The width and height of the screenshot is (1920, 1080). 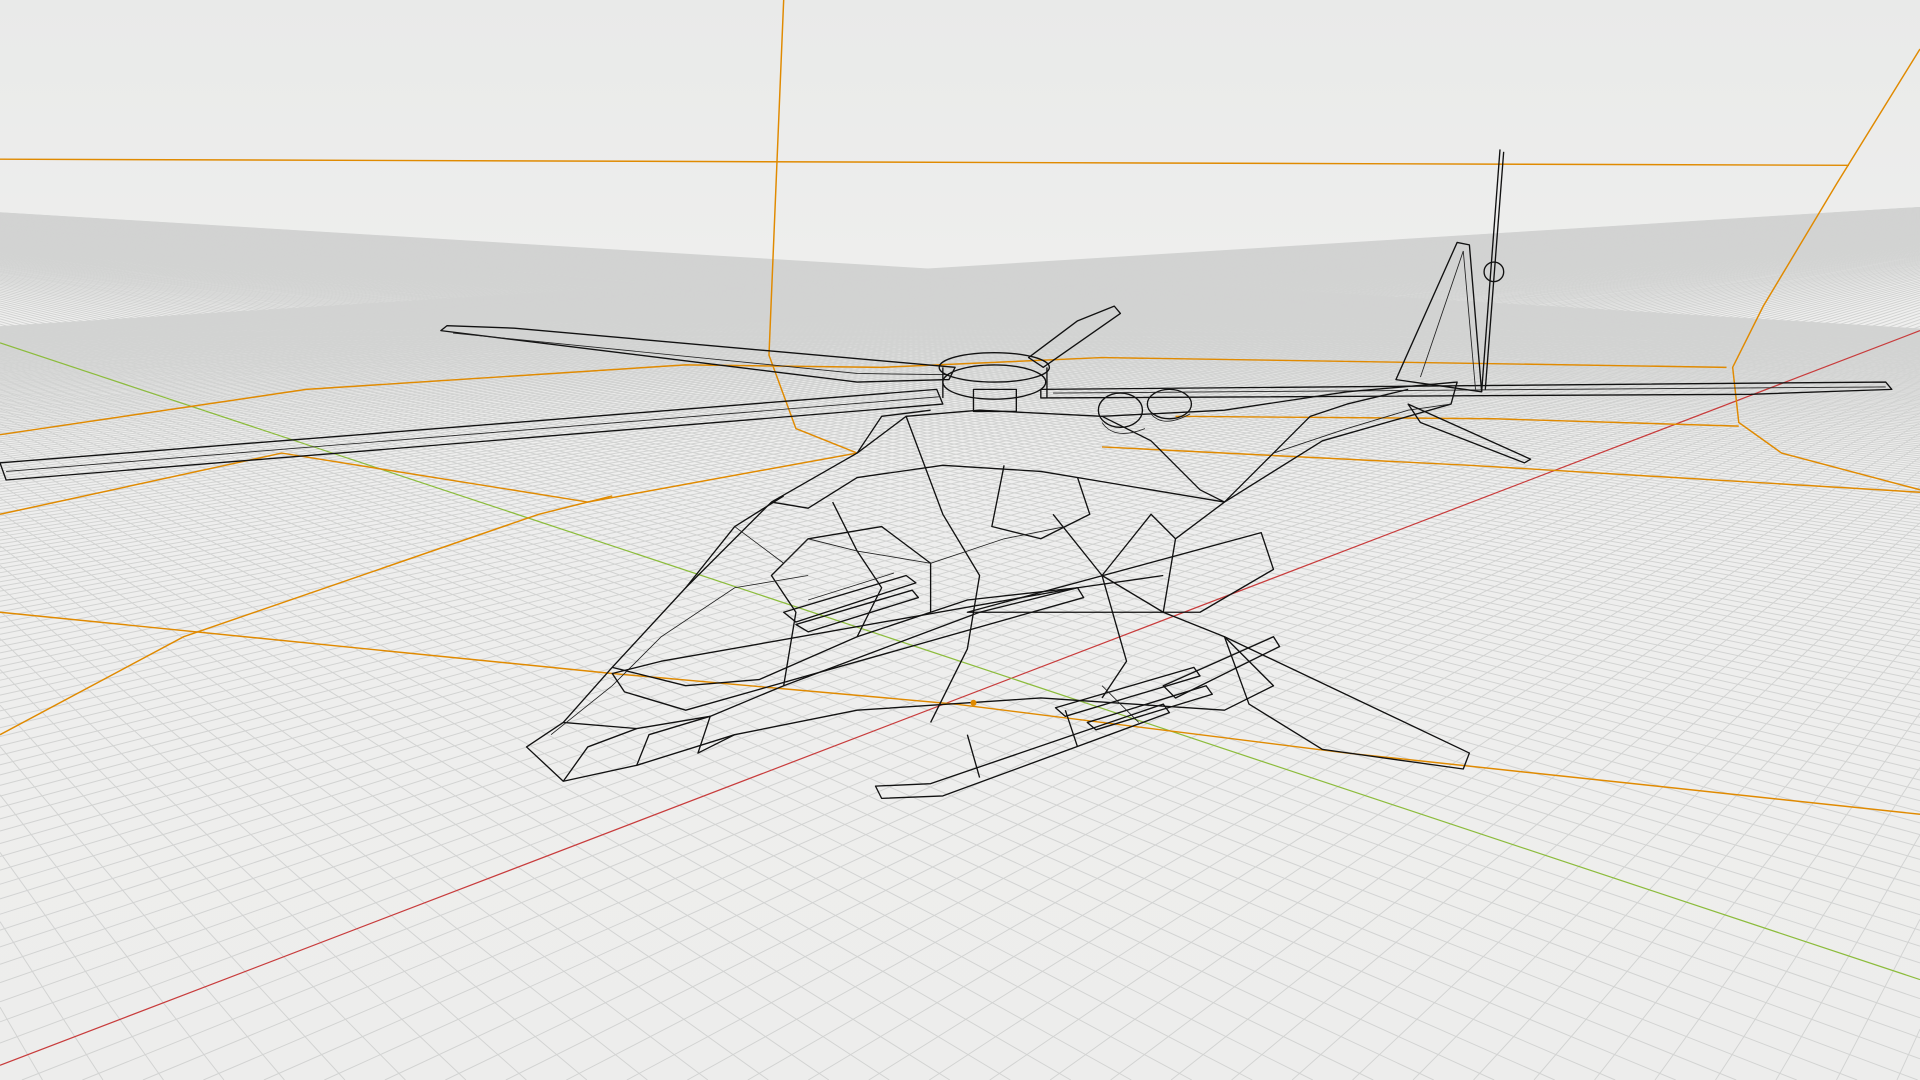 I want to click on origin-point, so click(x=973, y=702).